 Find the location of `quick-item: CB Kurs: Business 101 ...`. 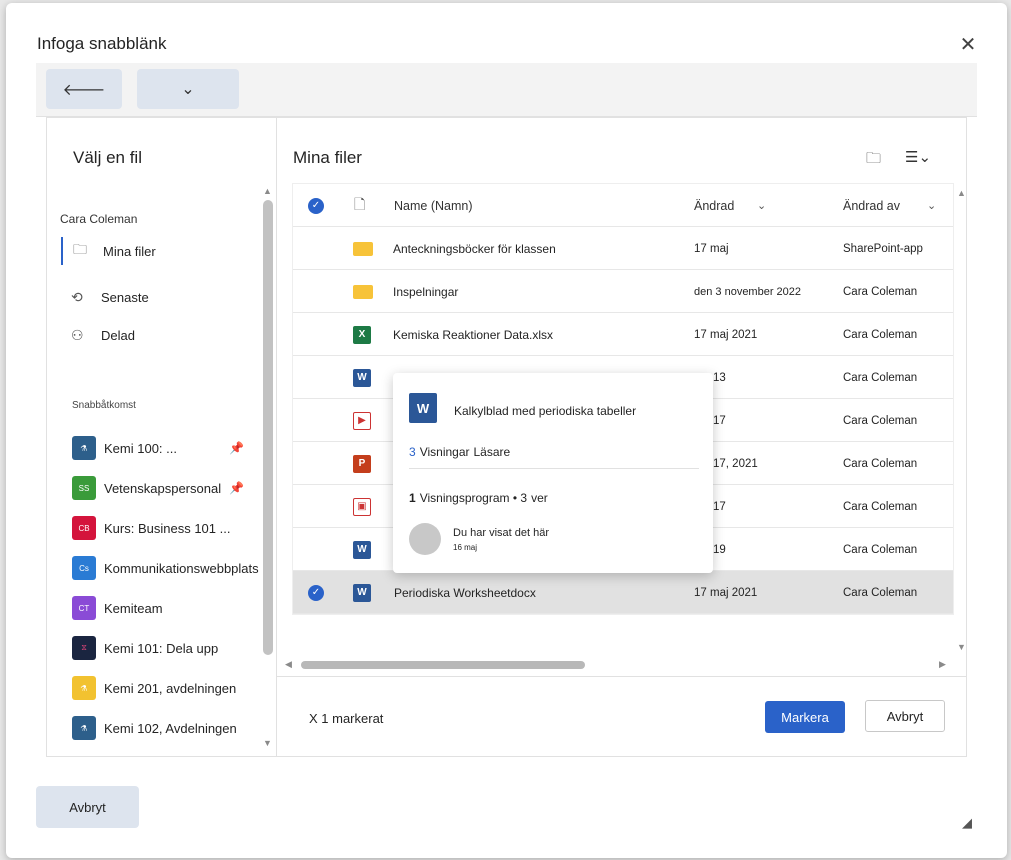

quick-item: CB Kurs: Business 101 ... is located at coordinates (162, 528).